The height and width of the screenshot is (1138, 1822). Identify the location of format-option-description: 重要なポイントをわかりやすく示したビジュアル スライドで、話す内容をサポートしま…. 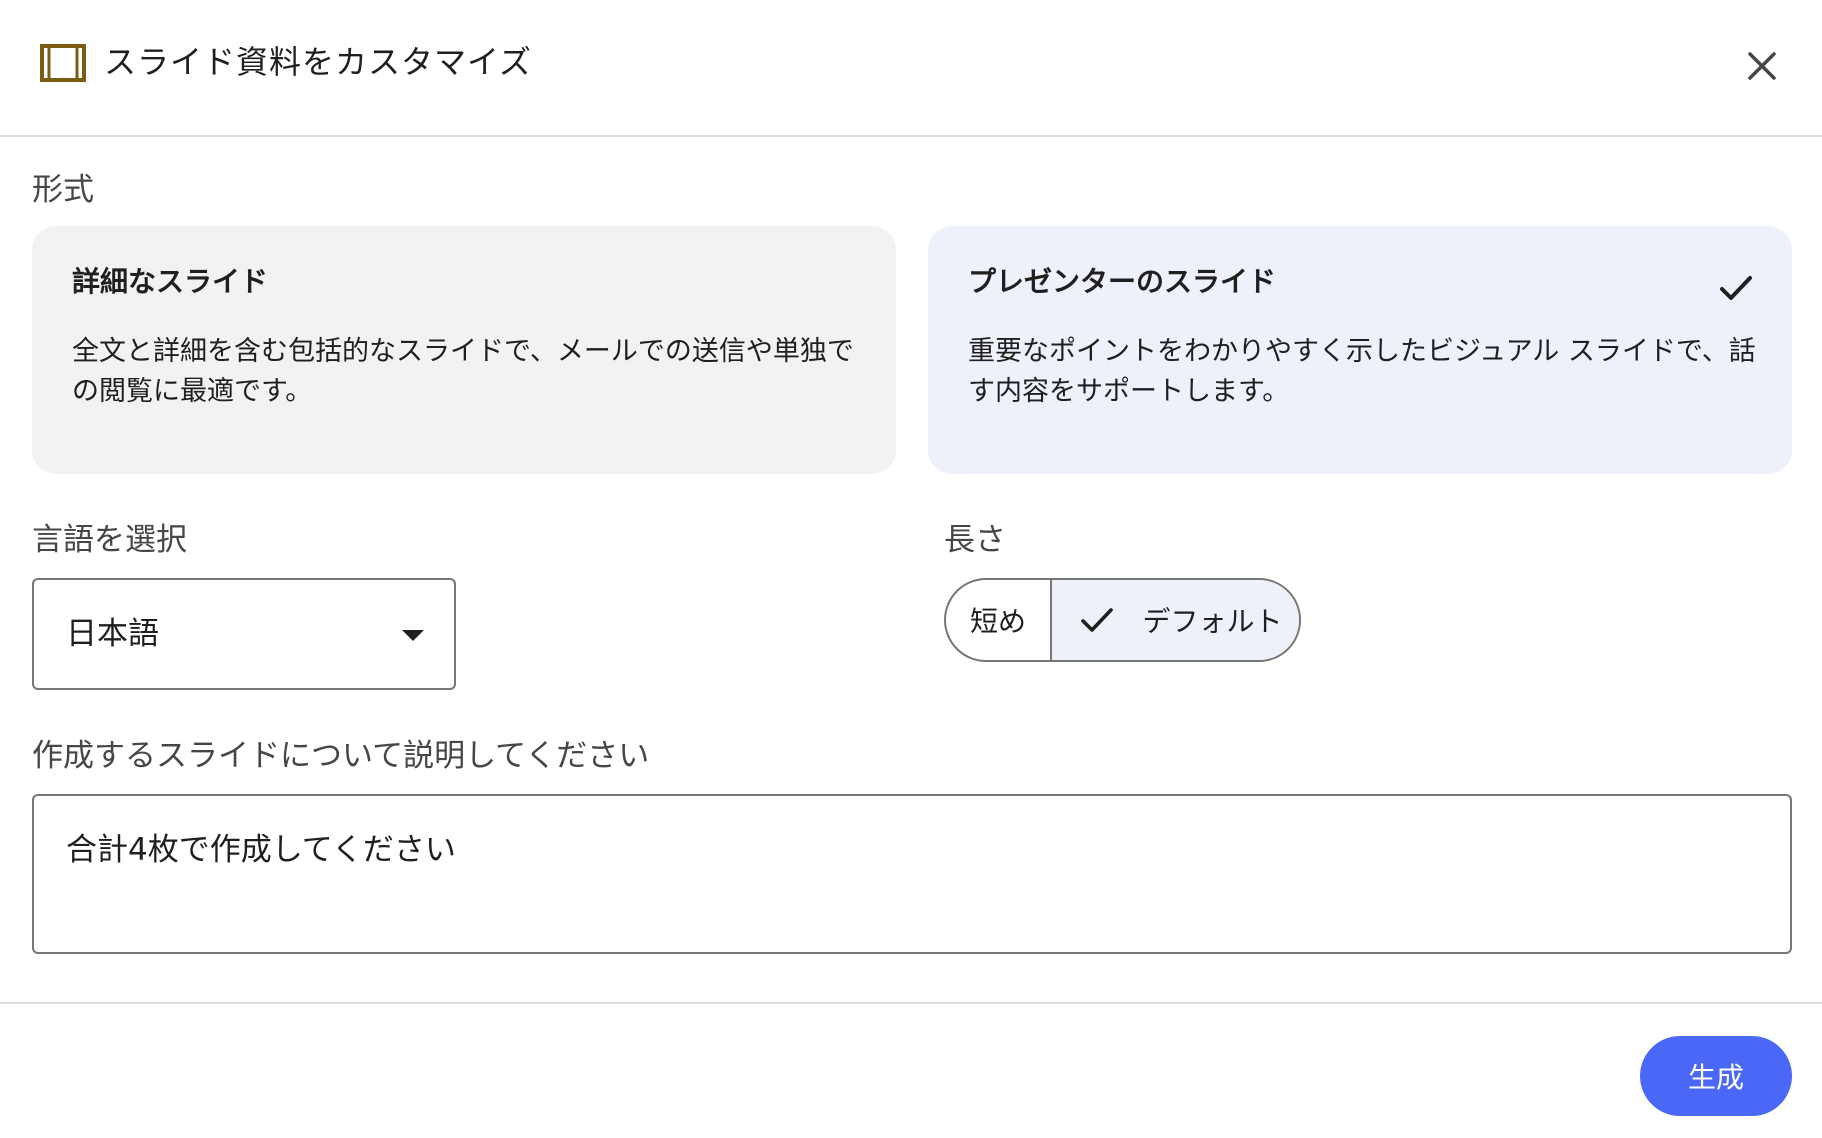
(1362, 371).